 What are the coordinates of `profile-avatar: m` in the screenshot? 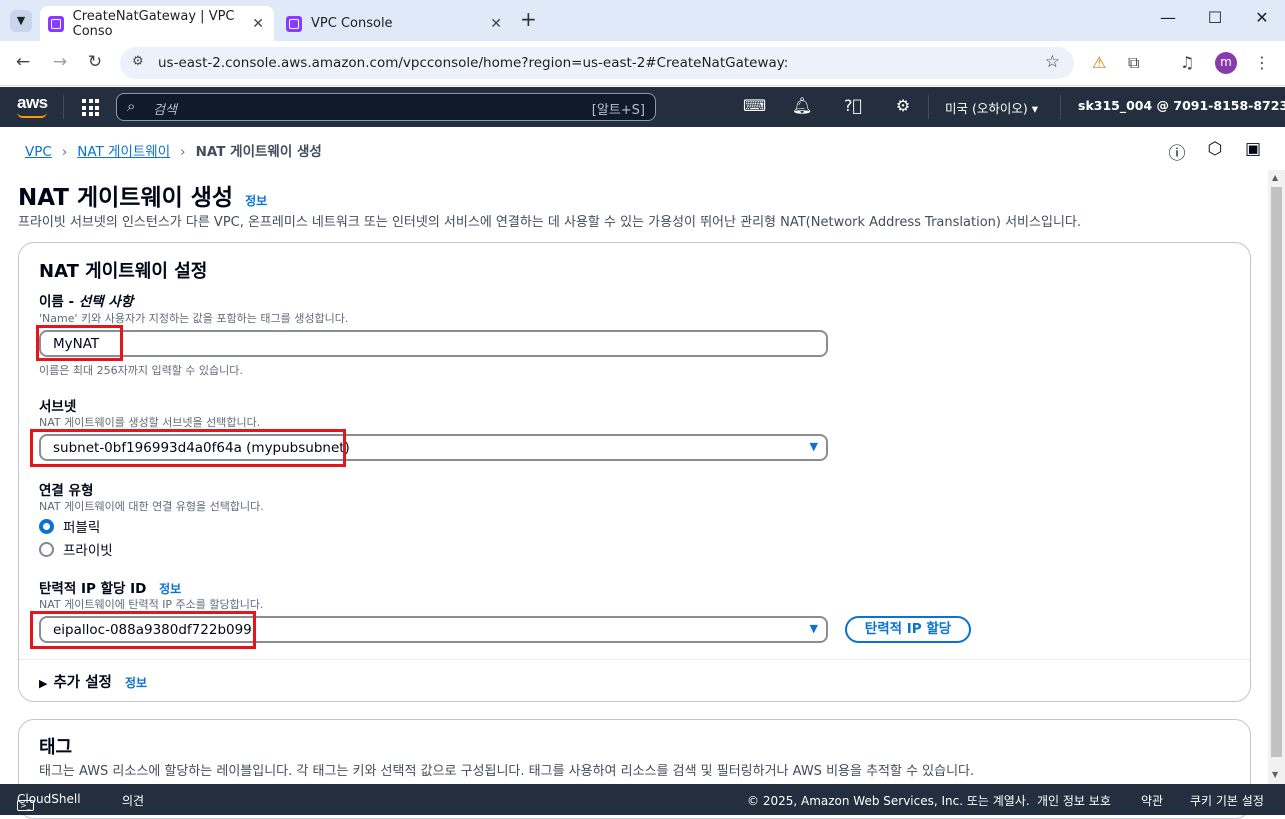 It's located at (1226, 63).